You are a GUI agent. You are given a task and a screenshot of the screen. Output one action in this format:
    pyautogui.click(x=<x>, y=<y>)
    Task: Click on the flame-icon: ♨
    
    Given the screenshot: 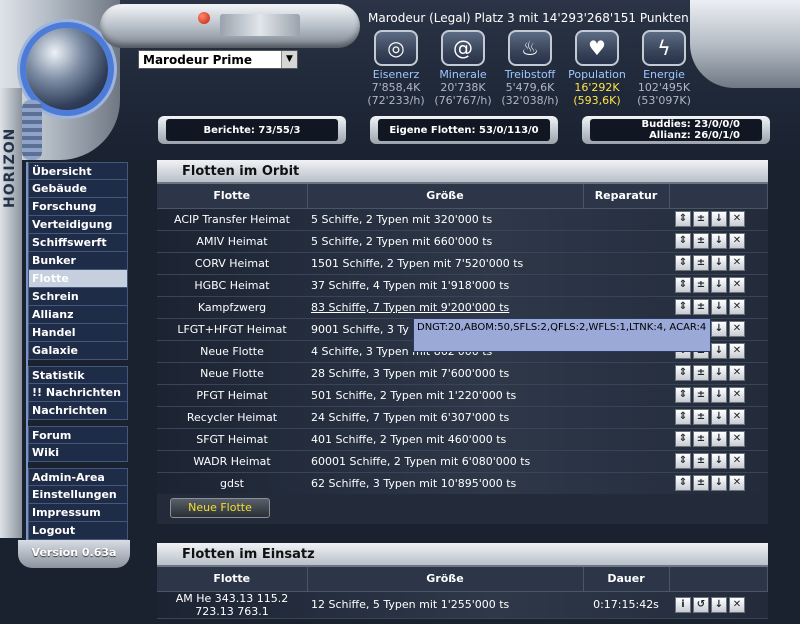 What is the action you would take?
    pyautogui.click(x=530, y=48)
    